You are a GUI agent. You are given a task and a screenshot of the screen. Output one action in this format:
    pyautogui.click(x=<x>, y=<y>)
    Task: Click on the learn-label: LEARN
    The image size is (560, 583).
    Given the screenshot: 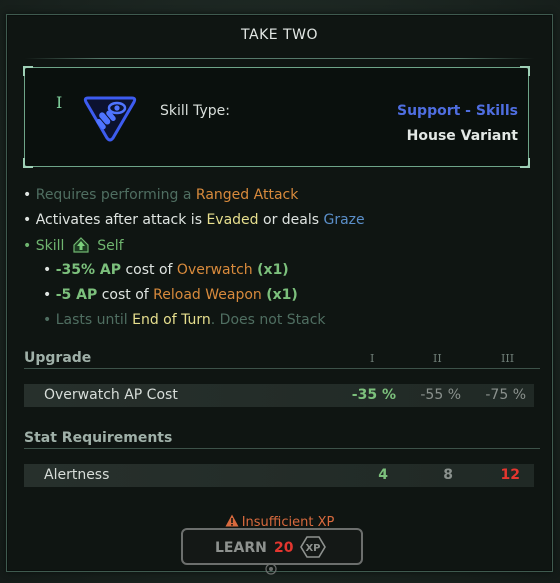 What is the action you would take?
    pyautogui.click(x=241, y=548)
    